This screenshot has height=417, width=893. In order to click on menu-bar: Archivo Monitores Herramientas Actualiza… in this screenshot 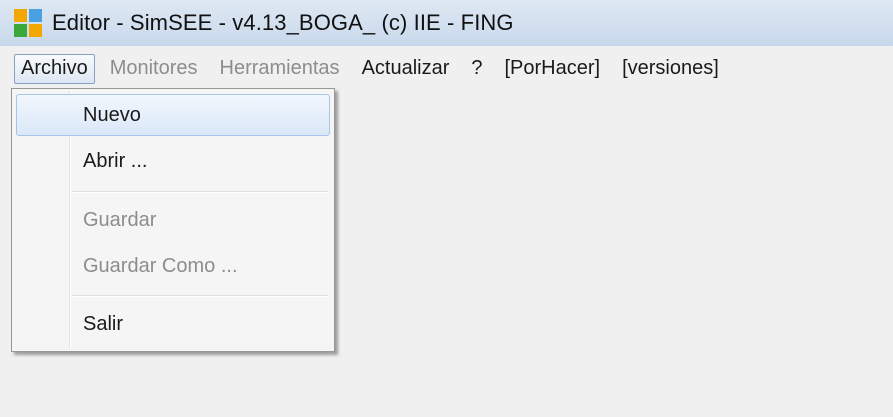, I will do `click(446, 68)`.